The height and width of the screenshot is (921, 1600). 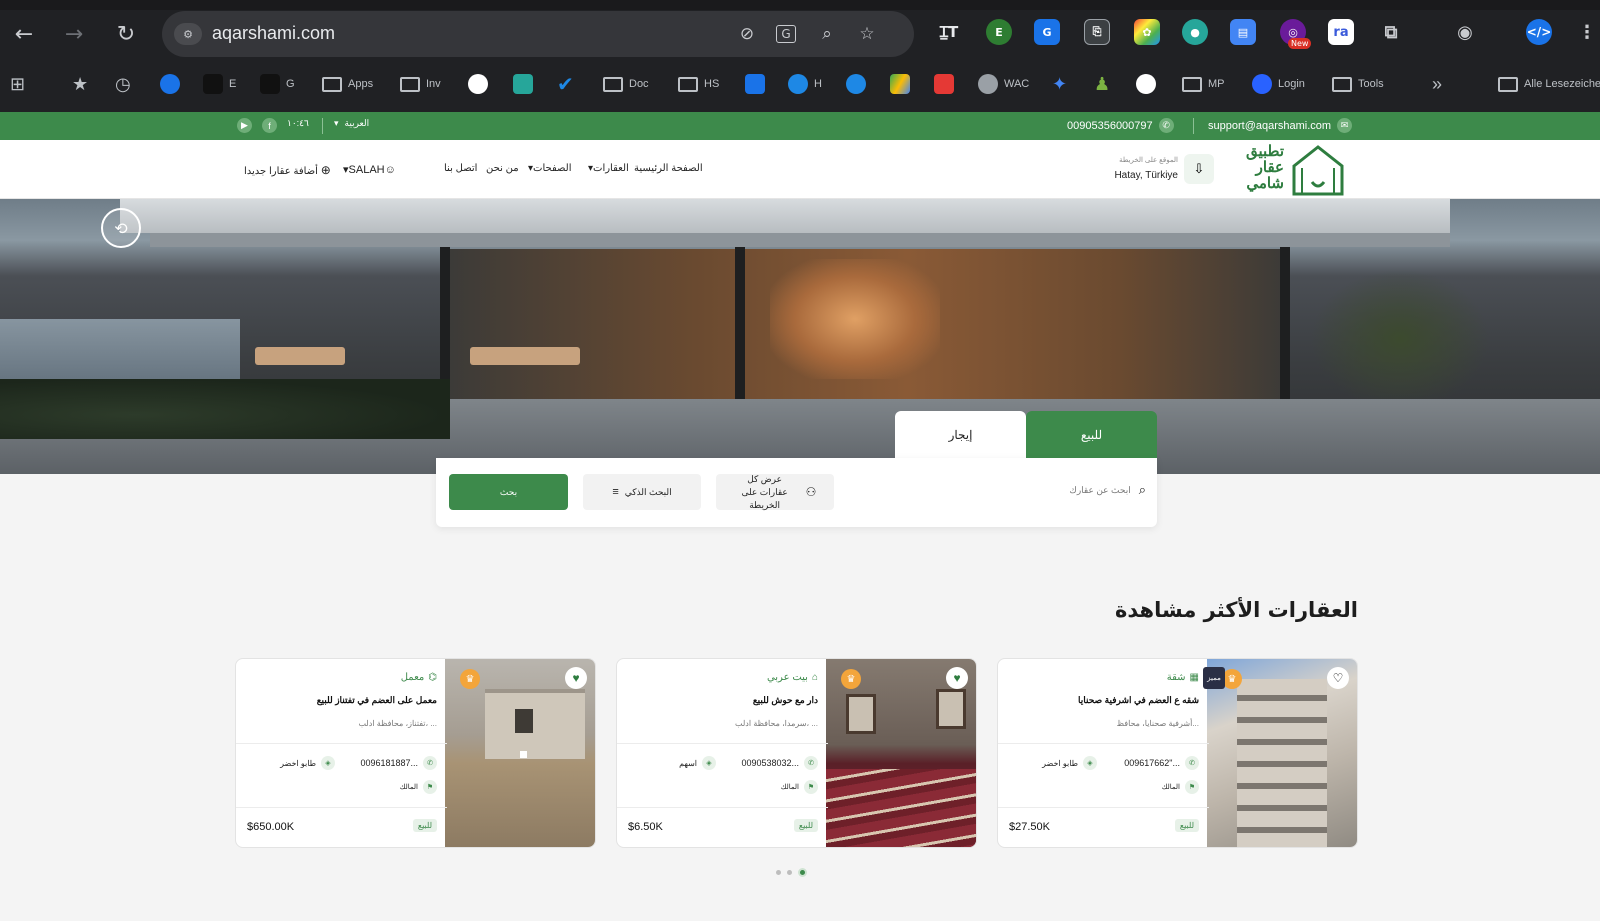 I want to click on bookmark-h: H, so click(x=805, y=84).